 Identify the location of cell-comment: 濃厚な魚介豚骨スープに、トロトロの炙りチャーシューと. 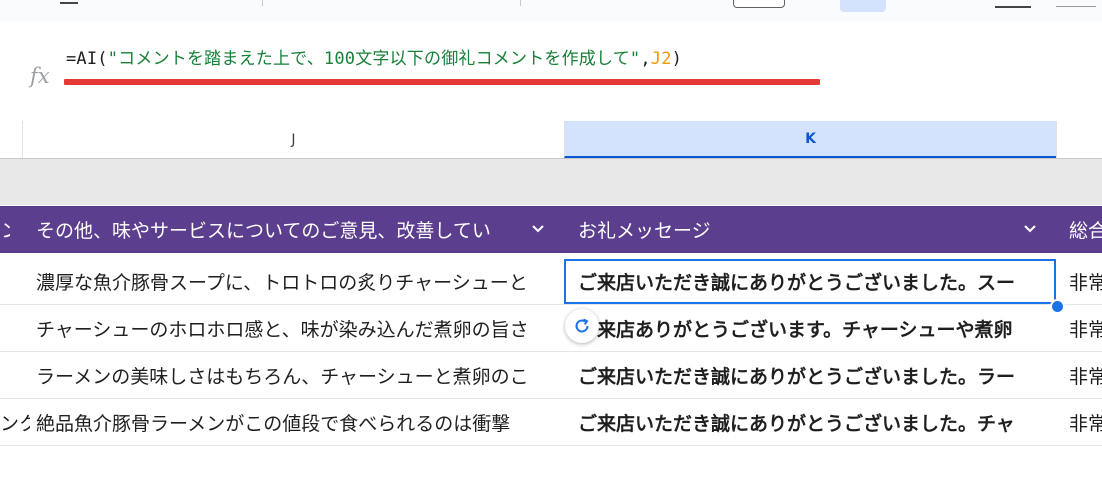
(298, 281).